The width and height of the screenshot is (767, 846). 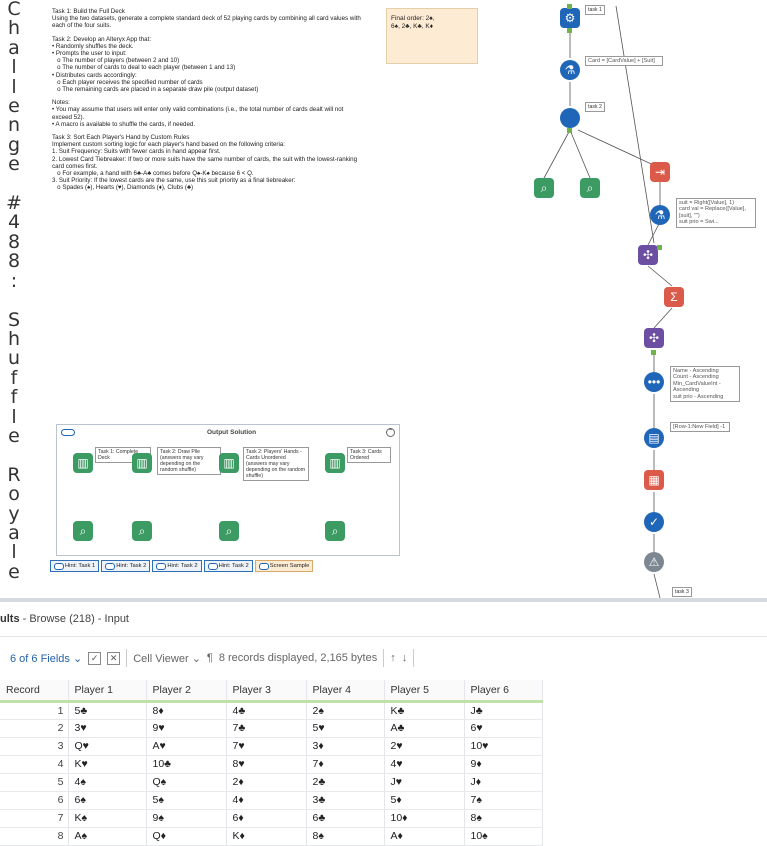 I want to click on table-cell: 5♠, so click(x=186, y=800).